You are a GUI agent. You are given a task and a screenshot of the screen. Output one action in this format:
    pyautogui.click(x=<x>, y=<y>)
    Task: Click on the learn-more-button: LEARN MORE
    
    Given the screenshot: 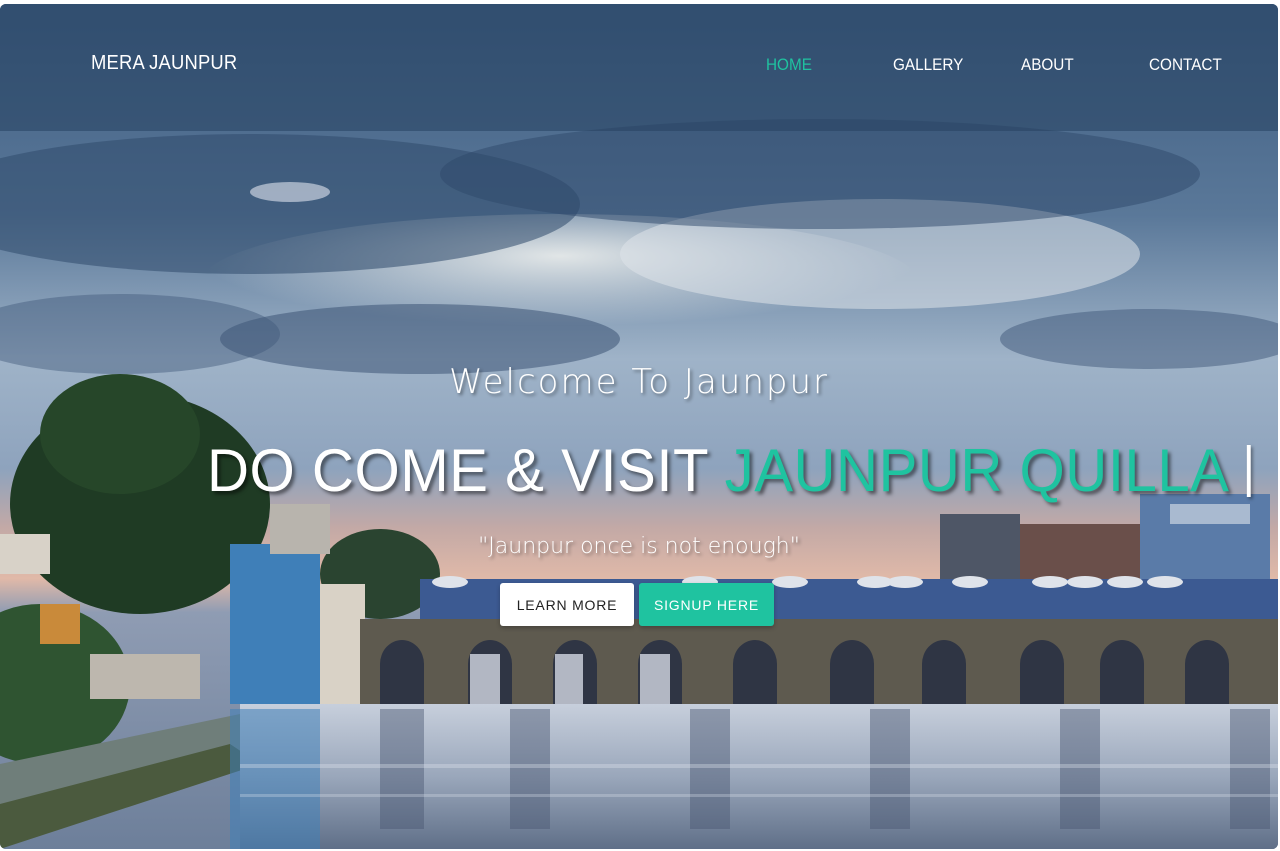 What is the action you would take?
    pyautogui.click(x=567, y=604)
    